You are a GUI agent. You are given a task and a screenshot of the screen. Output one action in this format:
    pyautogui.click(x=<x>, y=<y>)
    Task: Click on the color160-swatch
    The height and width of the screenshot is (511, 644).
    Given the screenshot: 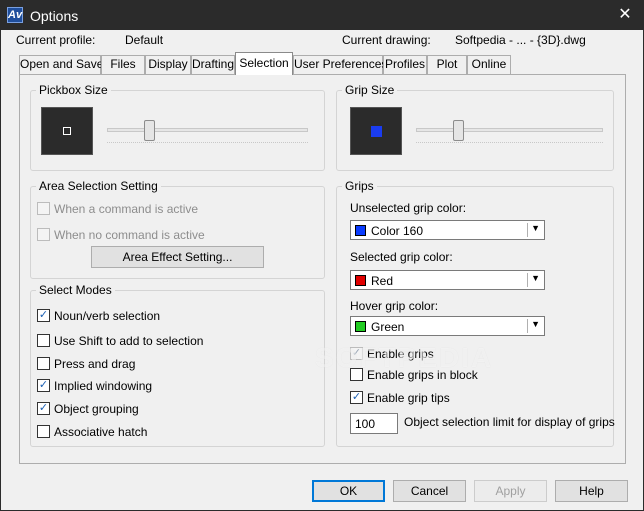 What is the action you would take?
    pyautogui.click(x=360, y=230)
    